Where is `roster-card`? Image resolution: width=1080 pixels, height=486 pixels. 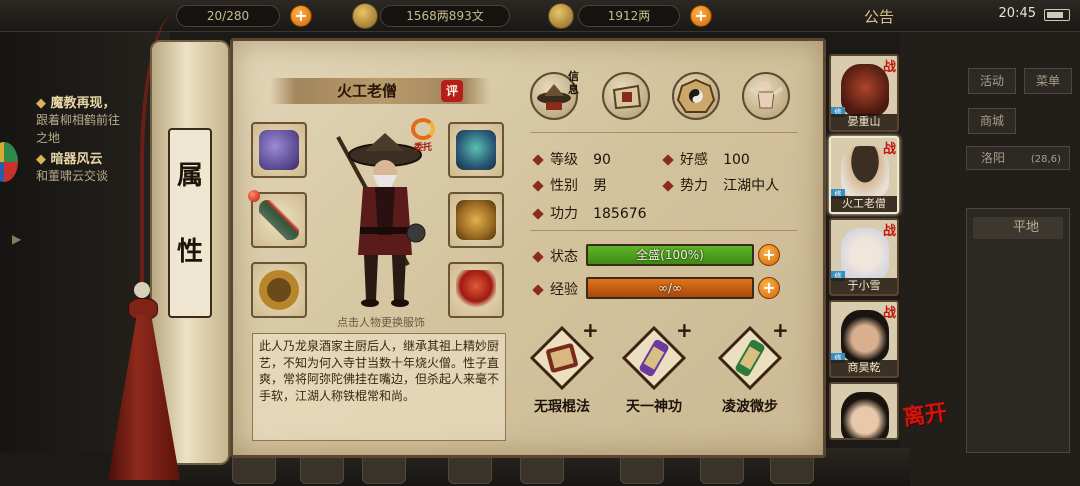
roster-card is located at coordinates (864, 411).